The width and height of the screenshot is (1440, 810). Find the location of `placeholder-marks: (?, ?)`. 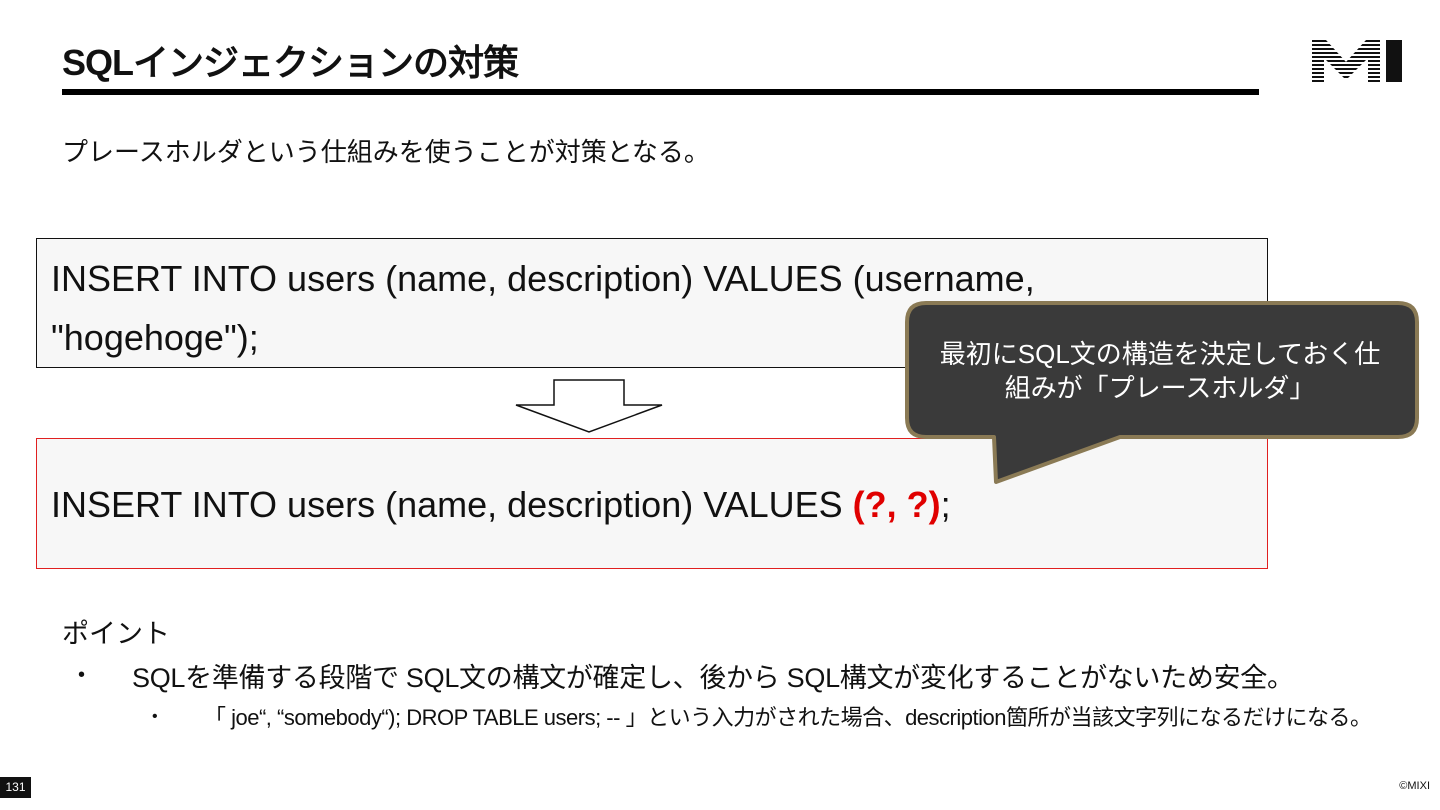

placeholder-marks: (?, ?) is located at coordinates (896, 504).